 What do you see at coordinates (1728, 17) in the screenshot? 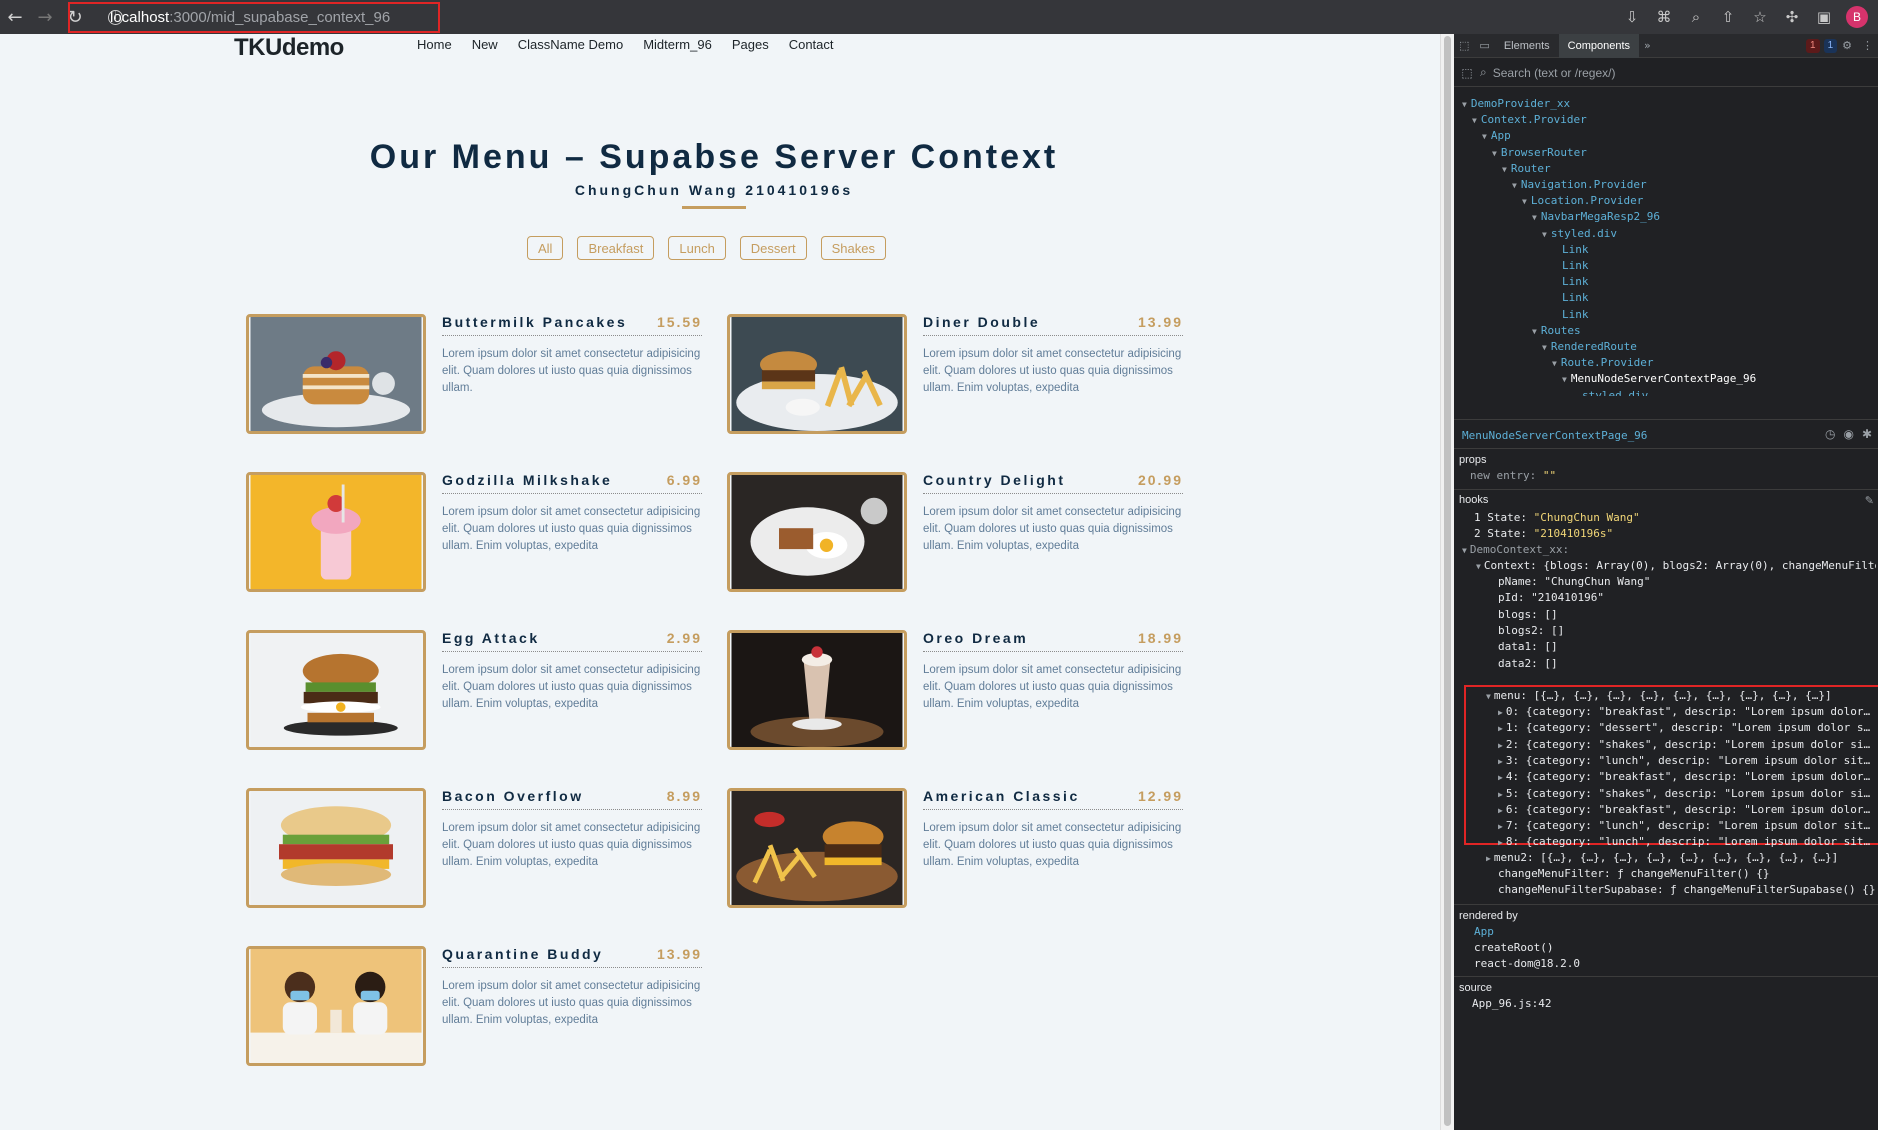
I see `share-icon: ⇧` at bounding box center [1728, 17].